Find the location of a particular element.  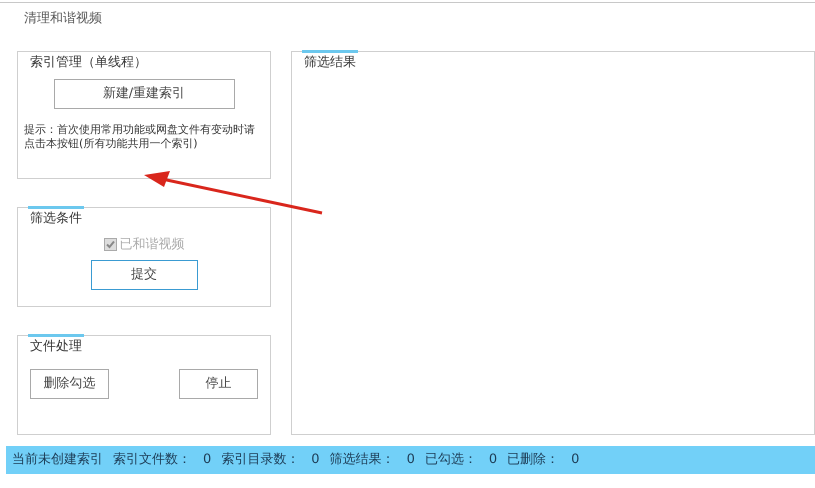

group-title: 筛选结果 is located at coordinates (330, 61).